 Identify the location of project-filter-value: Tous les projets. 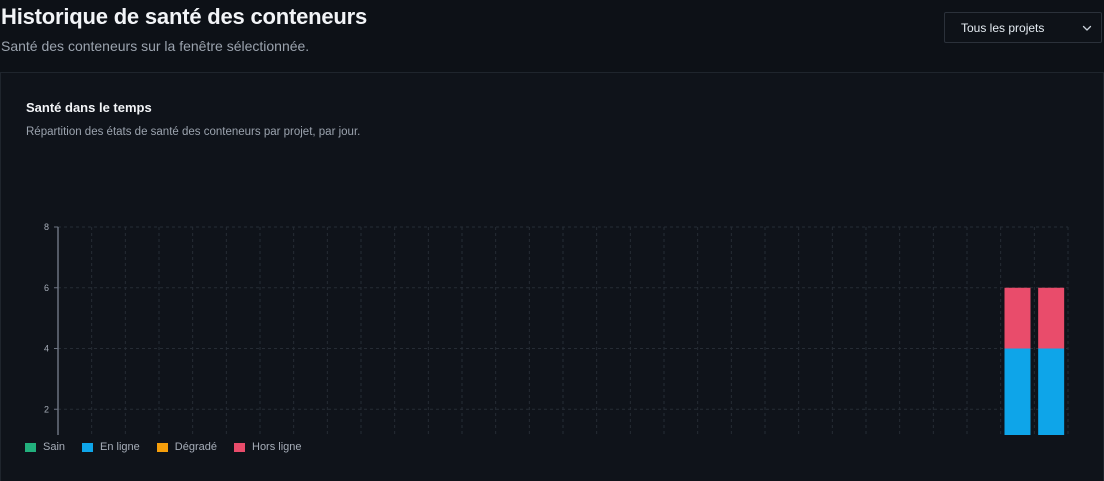
(1003, 27).